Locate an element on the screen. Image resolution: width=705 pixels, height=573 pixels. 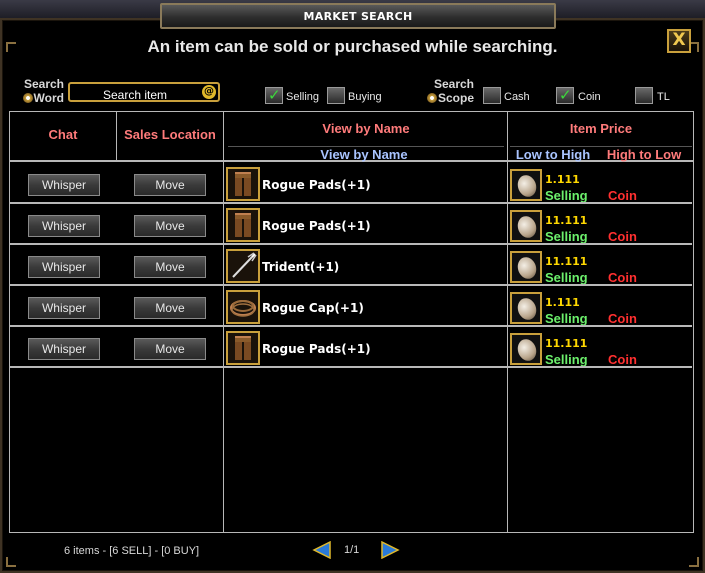
trident-icon is located at coordinates (243, 266).